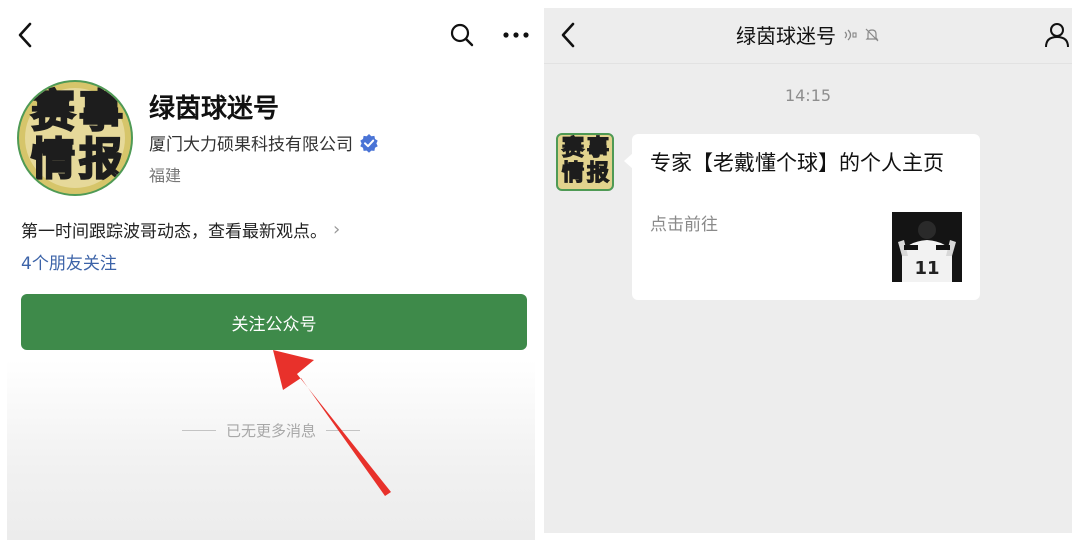  What do you see at coordinates (926, 268) in the screenshot?
I see `jersey-number: 11` at bounding box center [926, 268].